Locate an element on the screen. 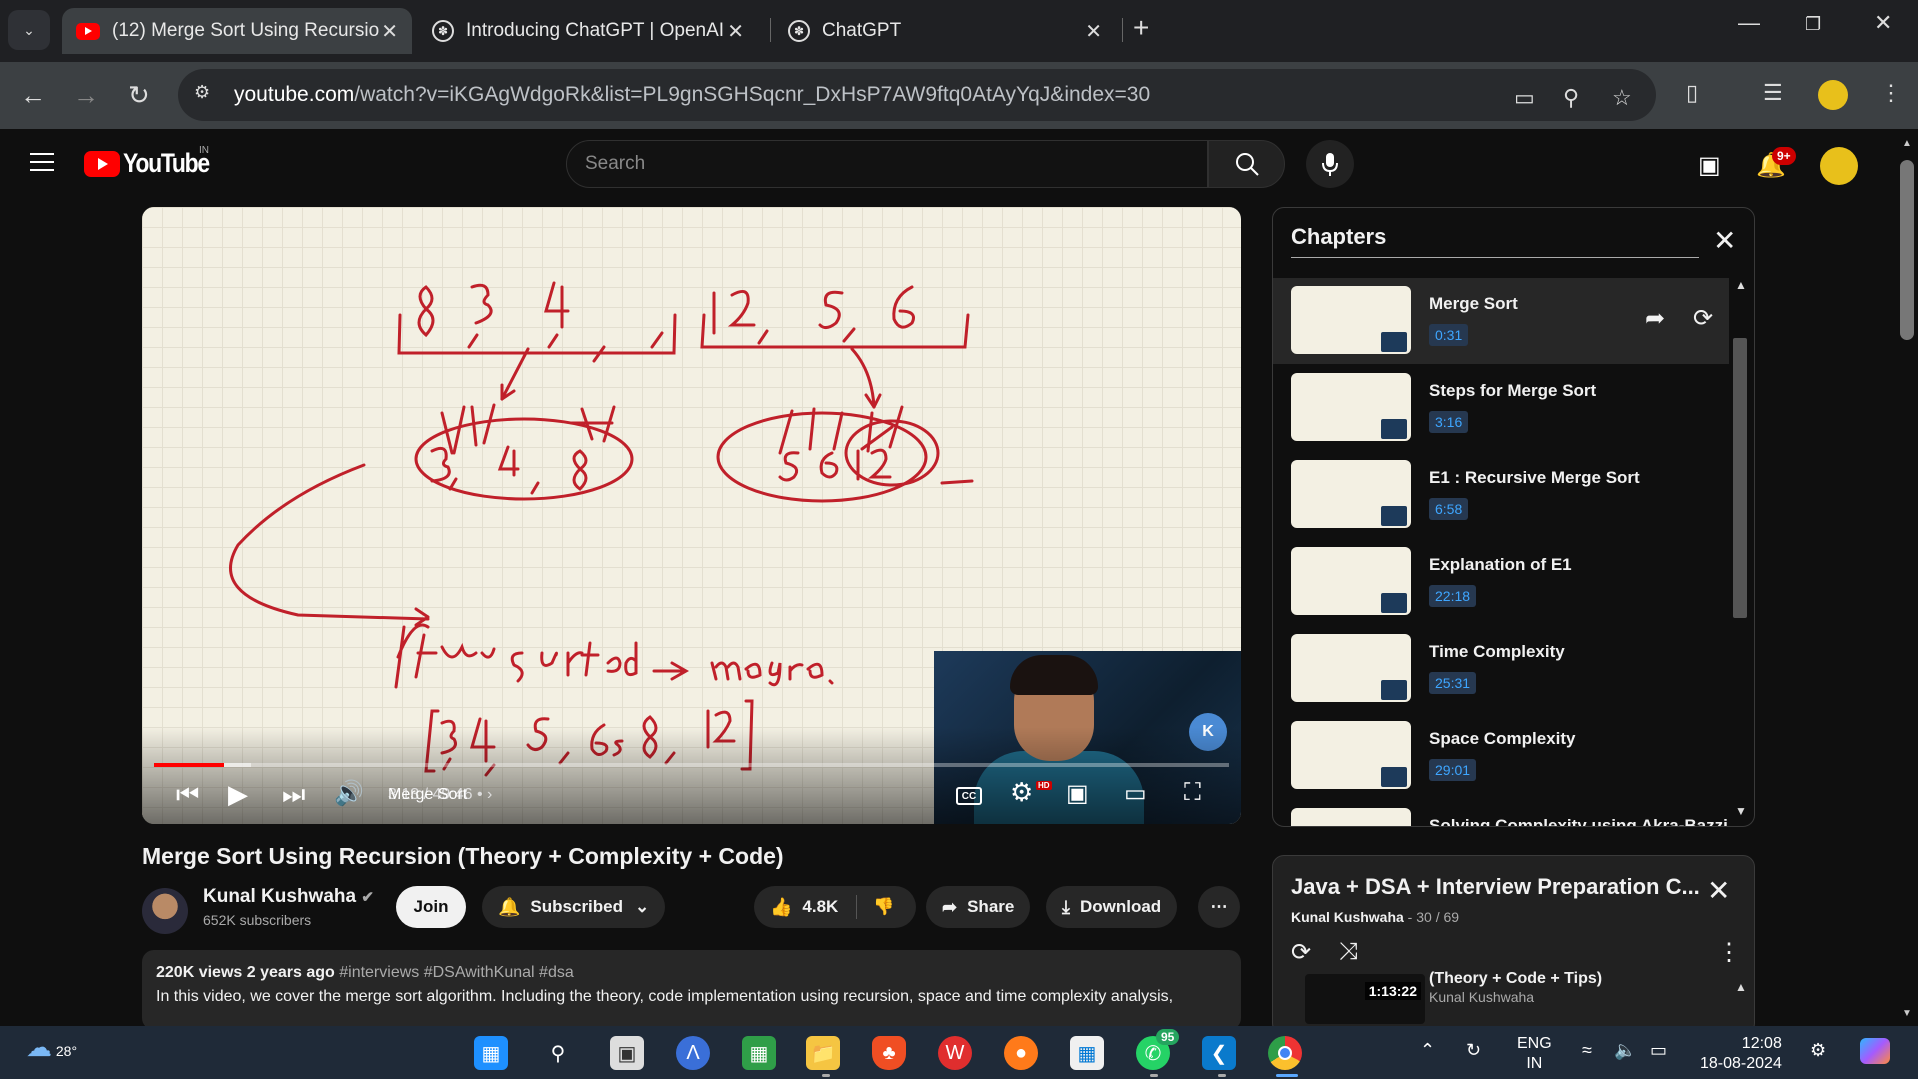 This screenshot has width=1918, height=1079. playlist-more-icon: ⋮ is located at coordinates (1729, 952).